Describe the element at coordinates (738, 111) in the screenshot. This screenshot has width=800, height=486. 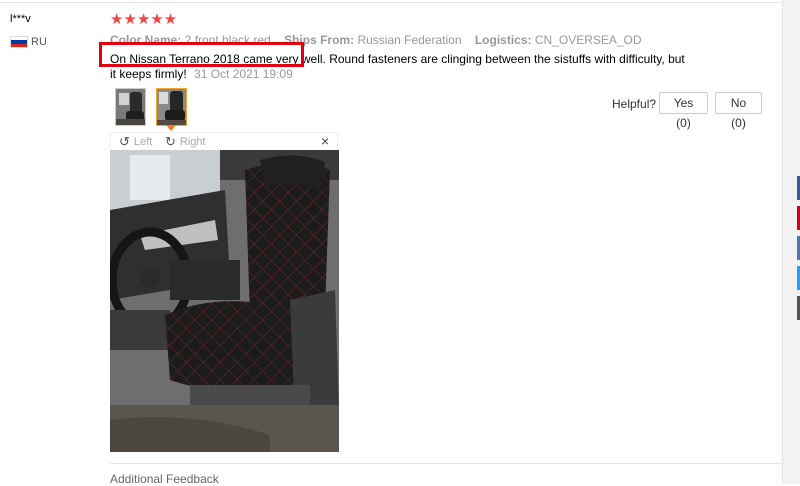
I see `helpful-no-button: No (0)` at that location.